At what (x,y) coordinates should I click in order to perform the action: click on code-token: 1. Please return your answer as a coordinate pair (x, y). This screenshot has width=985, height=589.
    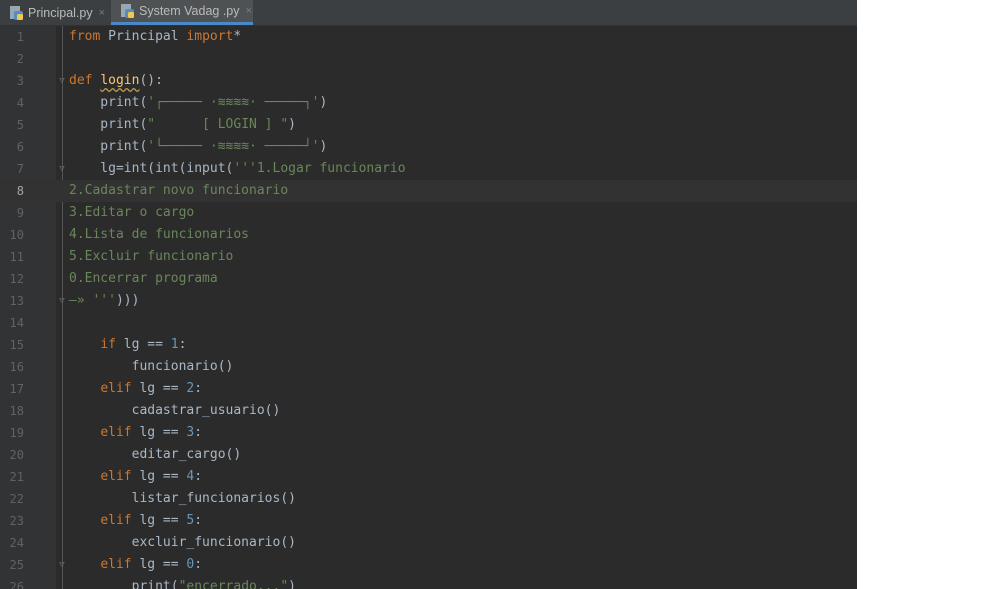
    Looking at the image, I should click on (174, 344).